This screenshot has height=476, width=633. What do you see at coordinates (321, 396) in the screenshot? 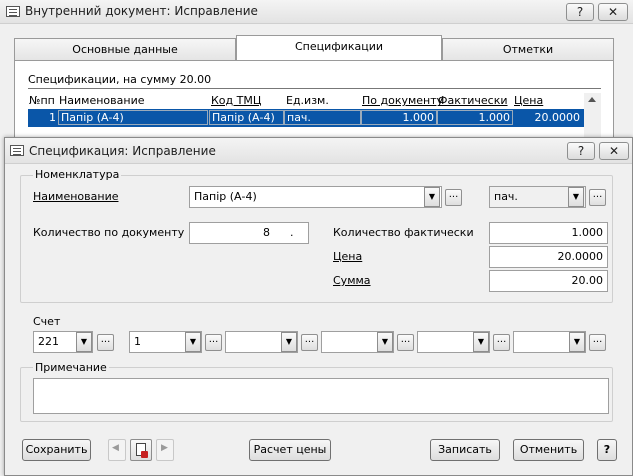
I see `note-field` at bounding box center [321, 396].